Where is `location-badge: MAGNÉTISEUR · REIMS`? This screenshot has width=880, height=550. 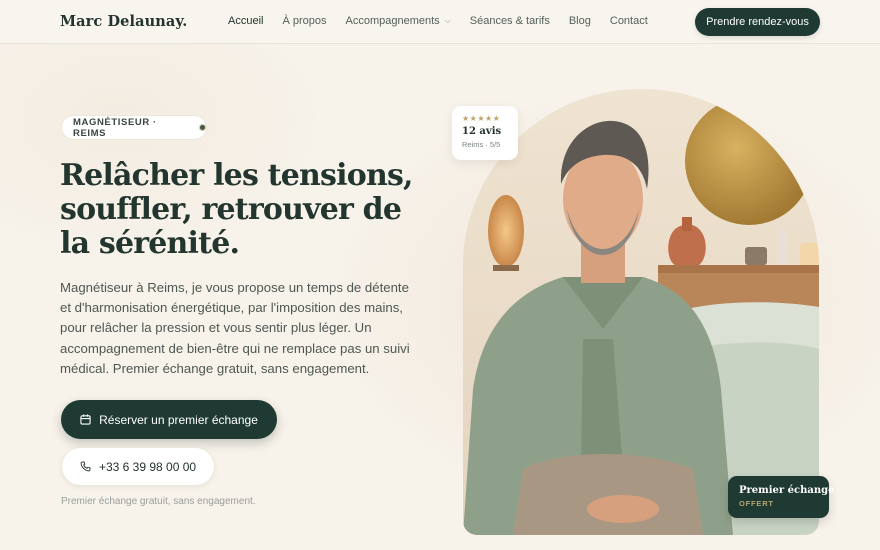
location-badge: MAGNÉTISEUR · REIMS is located at coordinates (134, 127).